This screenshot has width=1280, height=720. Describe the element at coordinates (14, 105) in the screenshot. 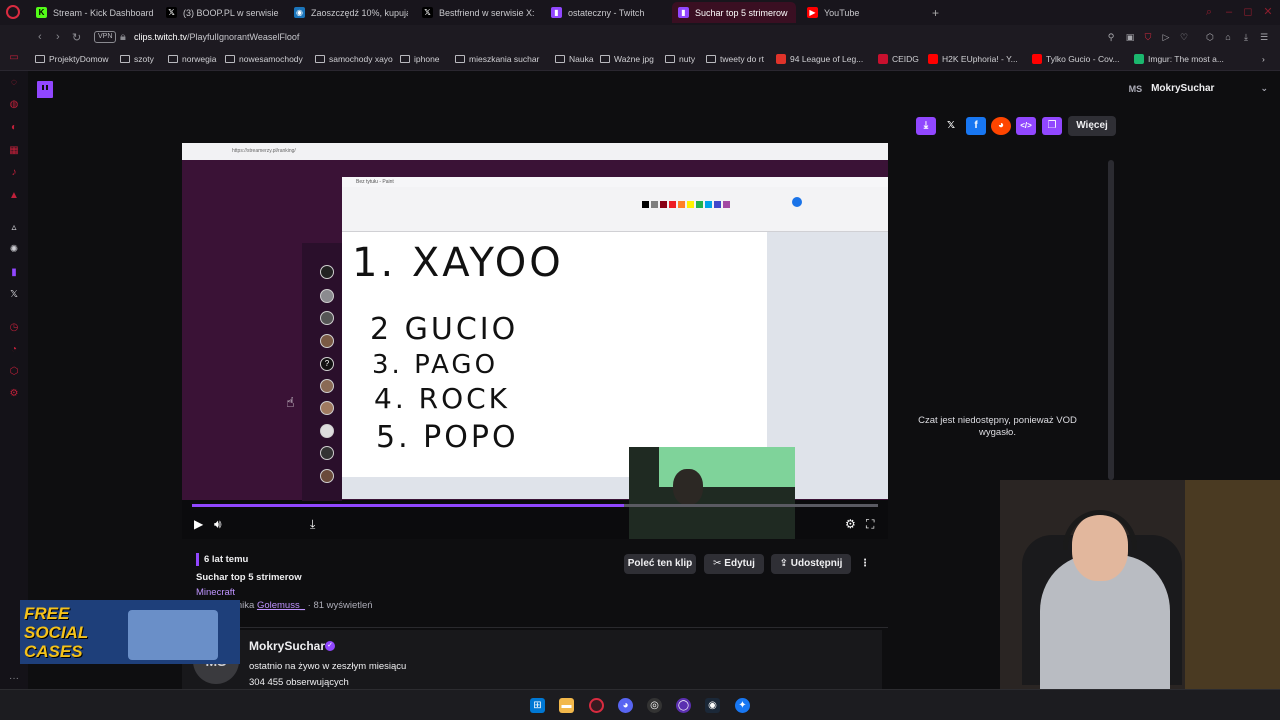

I see `messenger-icon: ◍` at that location.